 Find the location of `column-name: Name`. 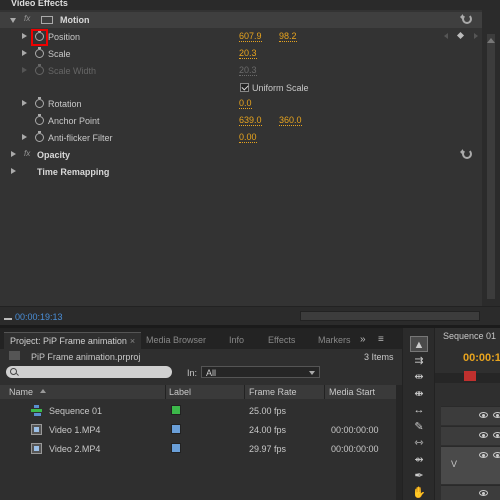

column-name: Name is located at coordinates (21, 392).